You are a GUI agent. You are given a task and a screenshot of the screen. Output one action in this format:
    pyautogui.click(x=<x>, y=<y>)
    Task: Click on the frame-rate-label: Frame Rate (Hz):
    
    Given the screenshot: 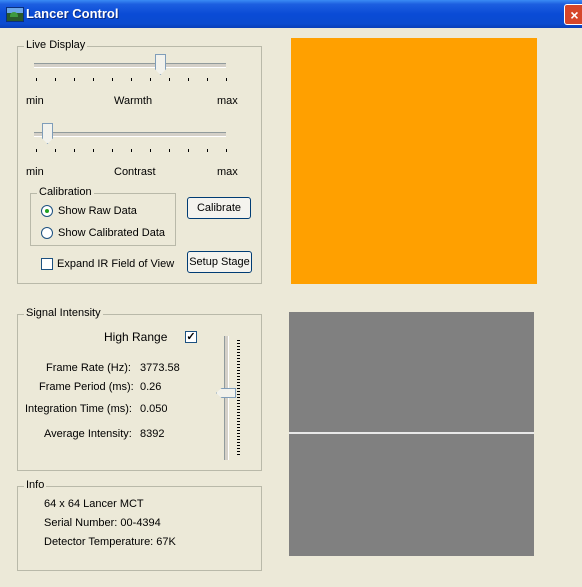 What is the action you would take?
    pyautogui.click(x=88, y=368)
    